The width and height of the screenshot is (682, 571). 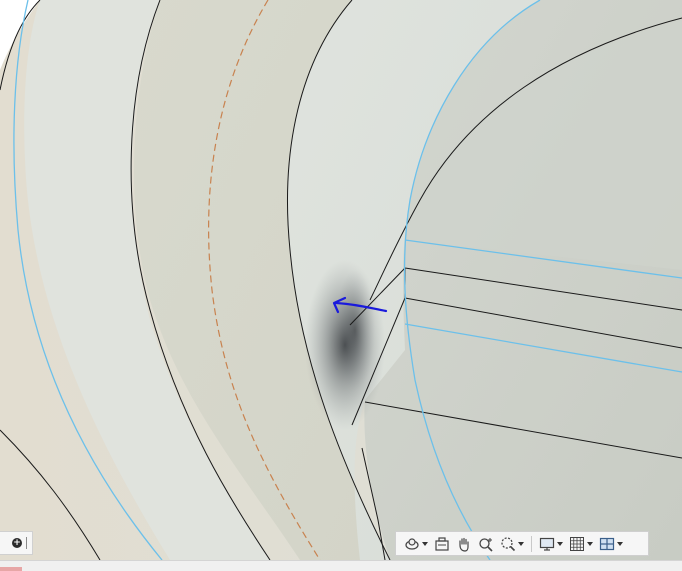 I want to click on navigation-bar, so click(x=522, y=543).